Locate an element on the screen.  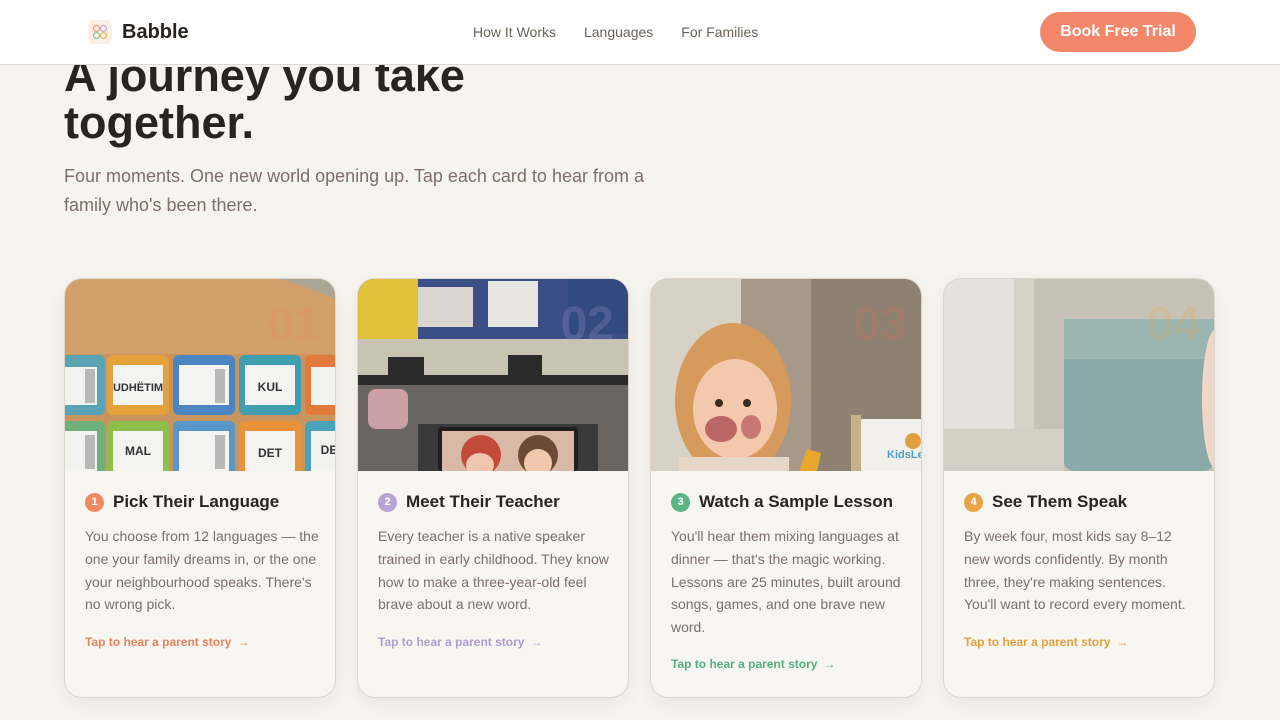
card-header: 1 Pick Their Language is located at coordinates (182, 502).